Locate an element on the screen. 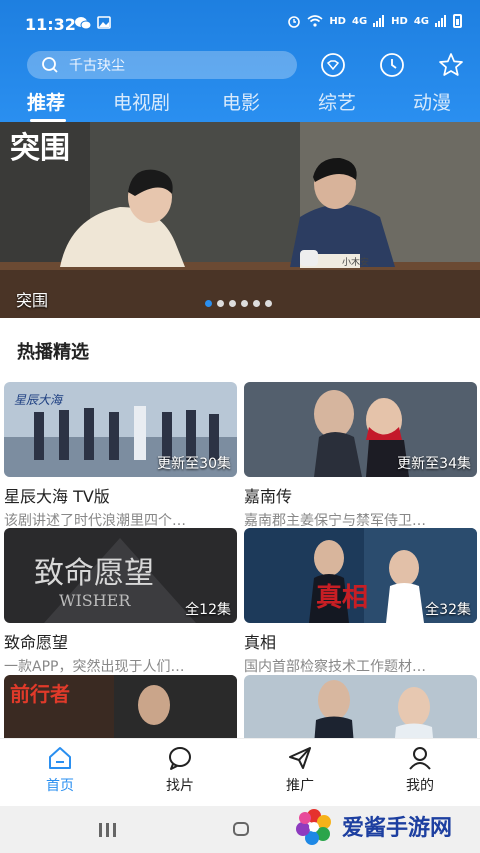  card-title: 嘉南传 is located at coordinates (268, 496).